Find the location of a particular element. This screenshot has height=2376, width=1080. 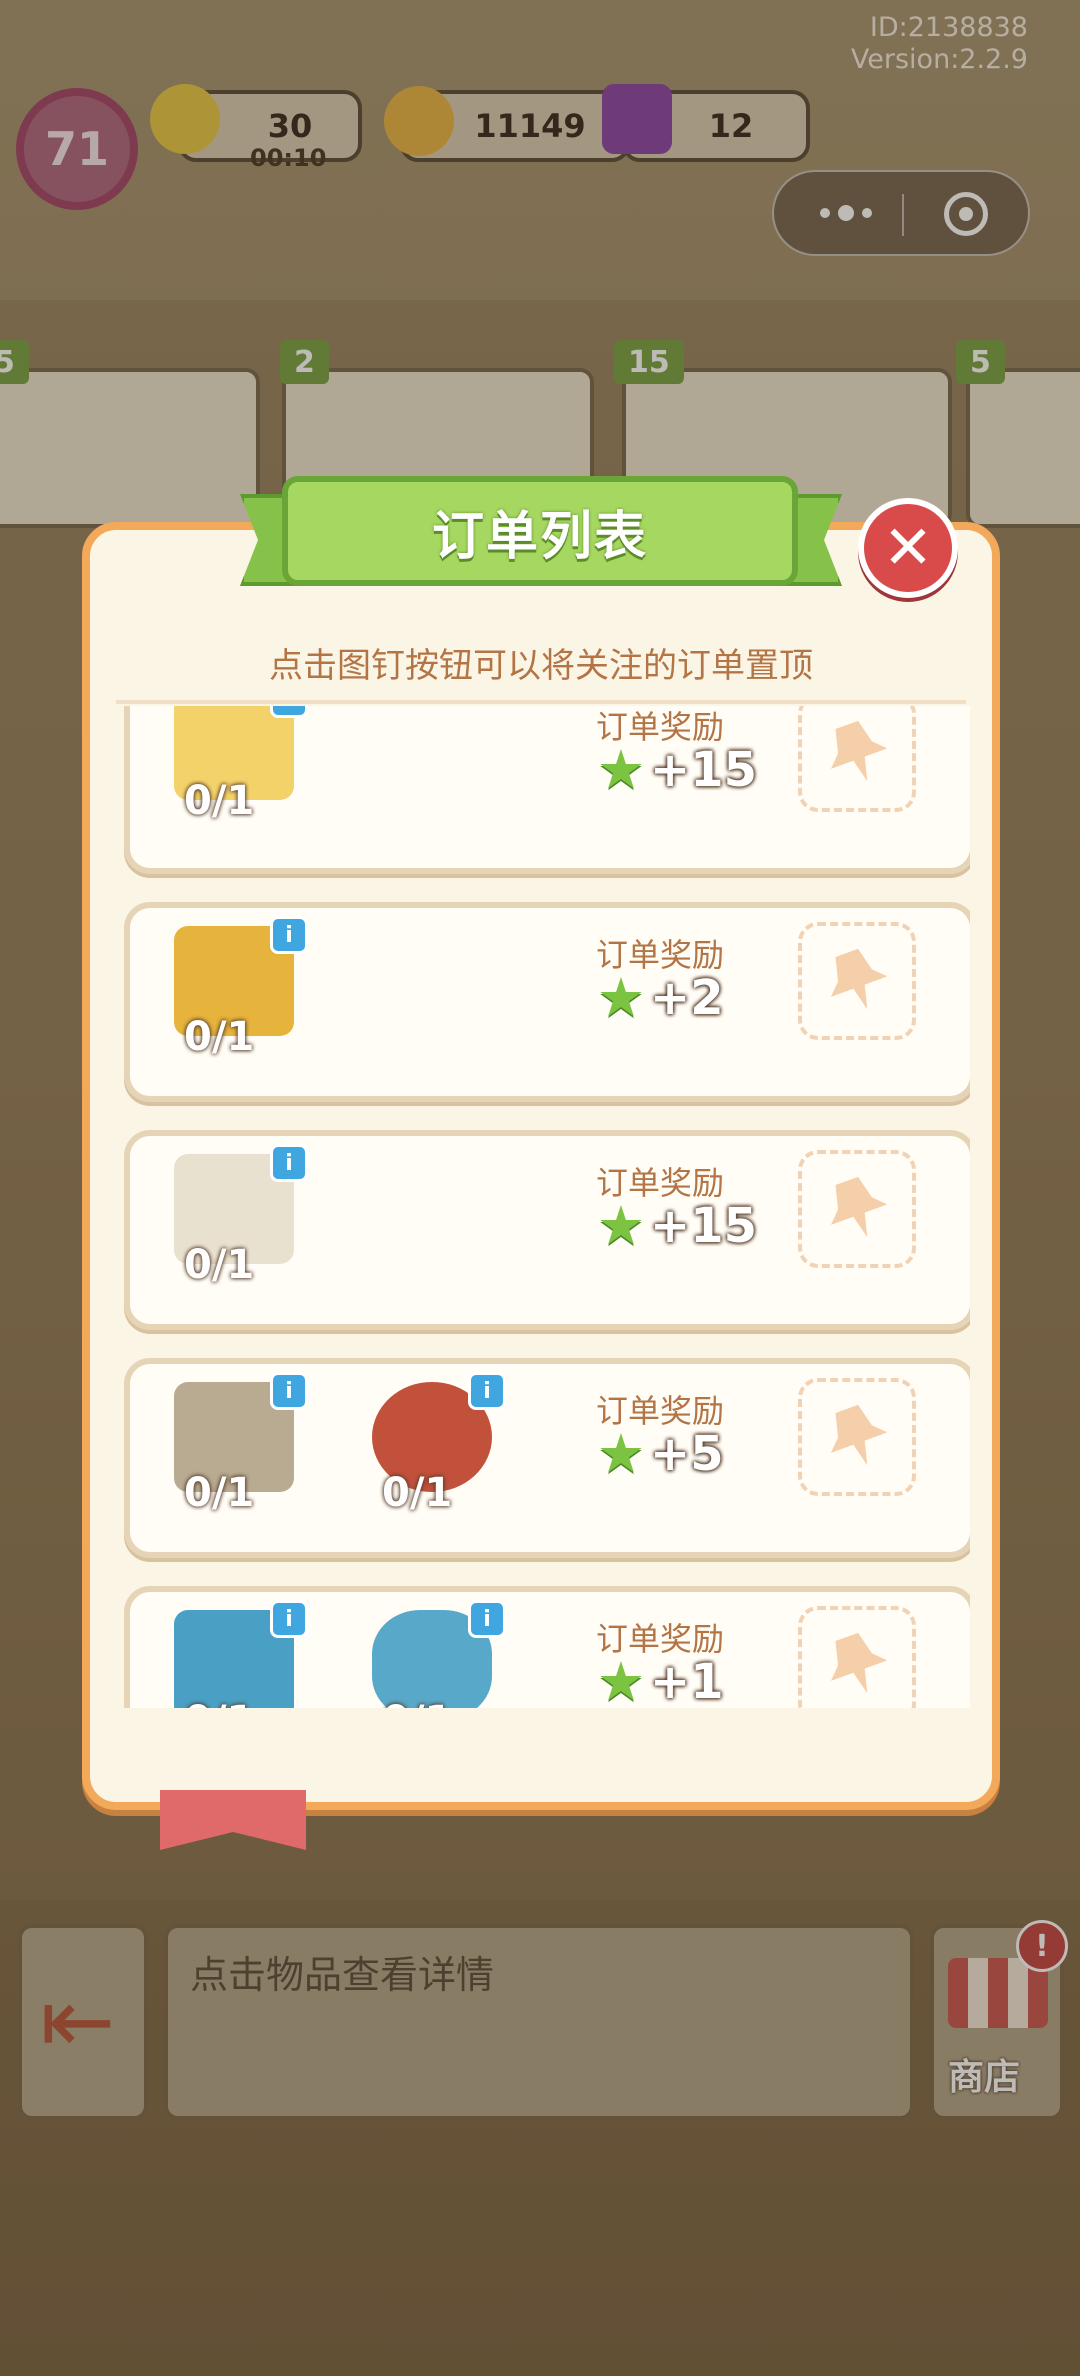

reward-value: +5 is located at coordinates (687, 1454).